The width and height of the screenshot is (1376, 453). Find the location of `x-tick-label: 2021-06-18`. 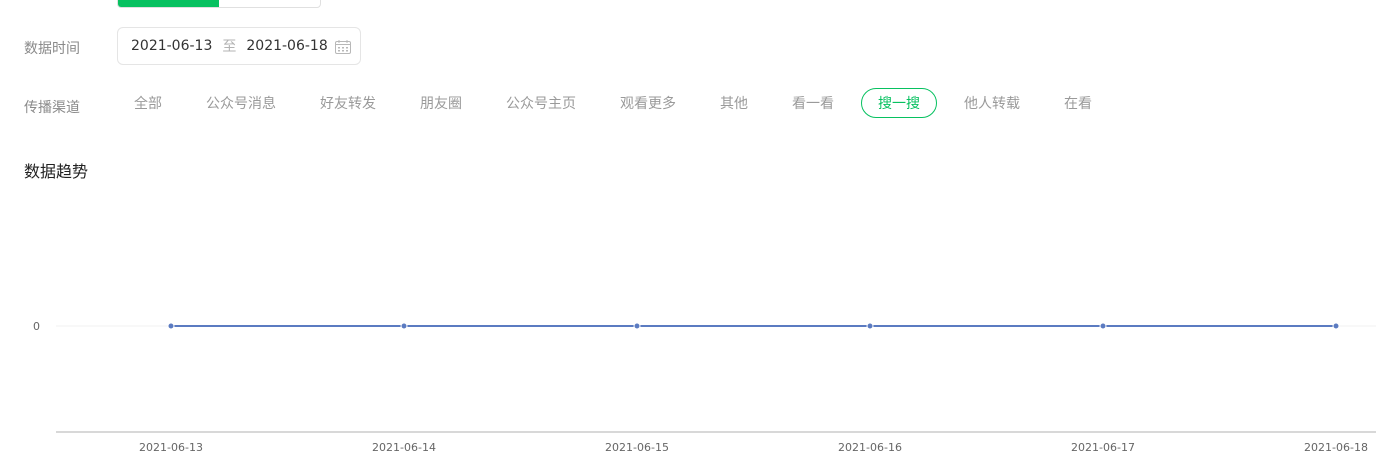

x-tick-label: 2021-06-18 is located at coordinates (1336, 447).